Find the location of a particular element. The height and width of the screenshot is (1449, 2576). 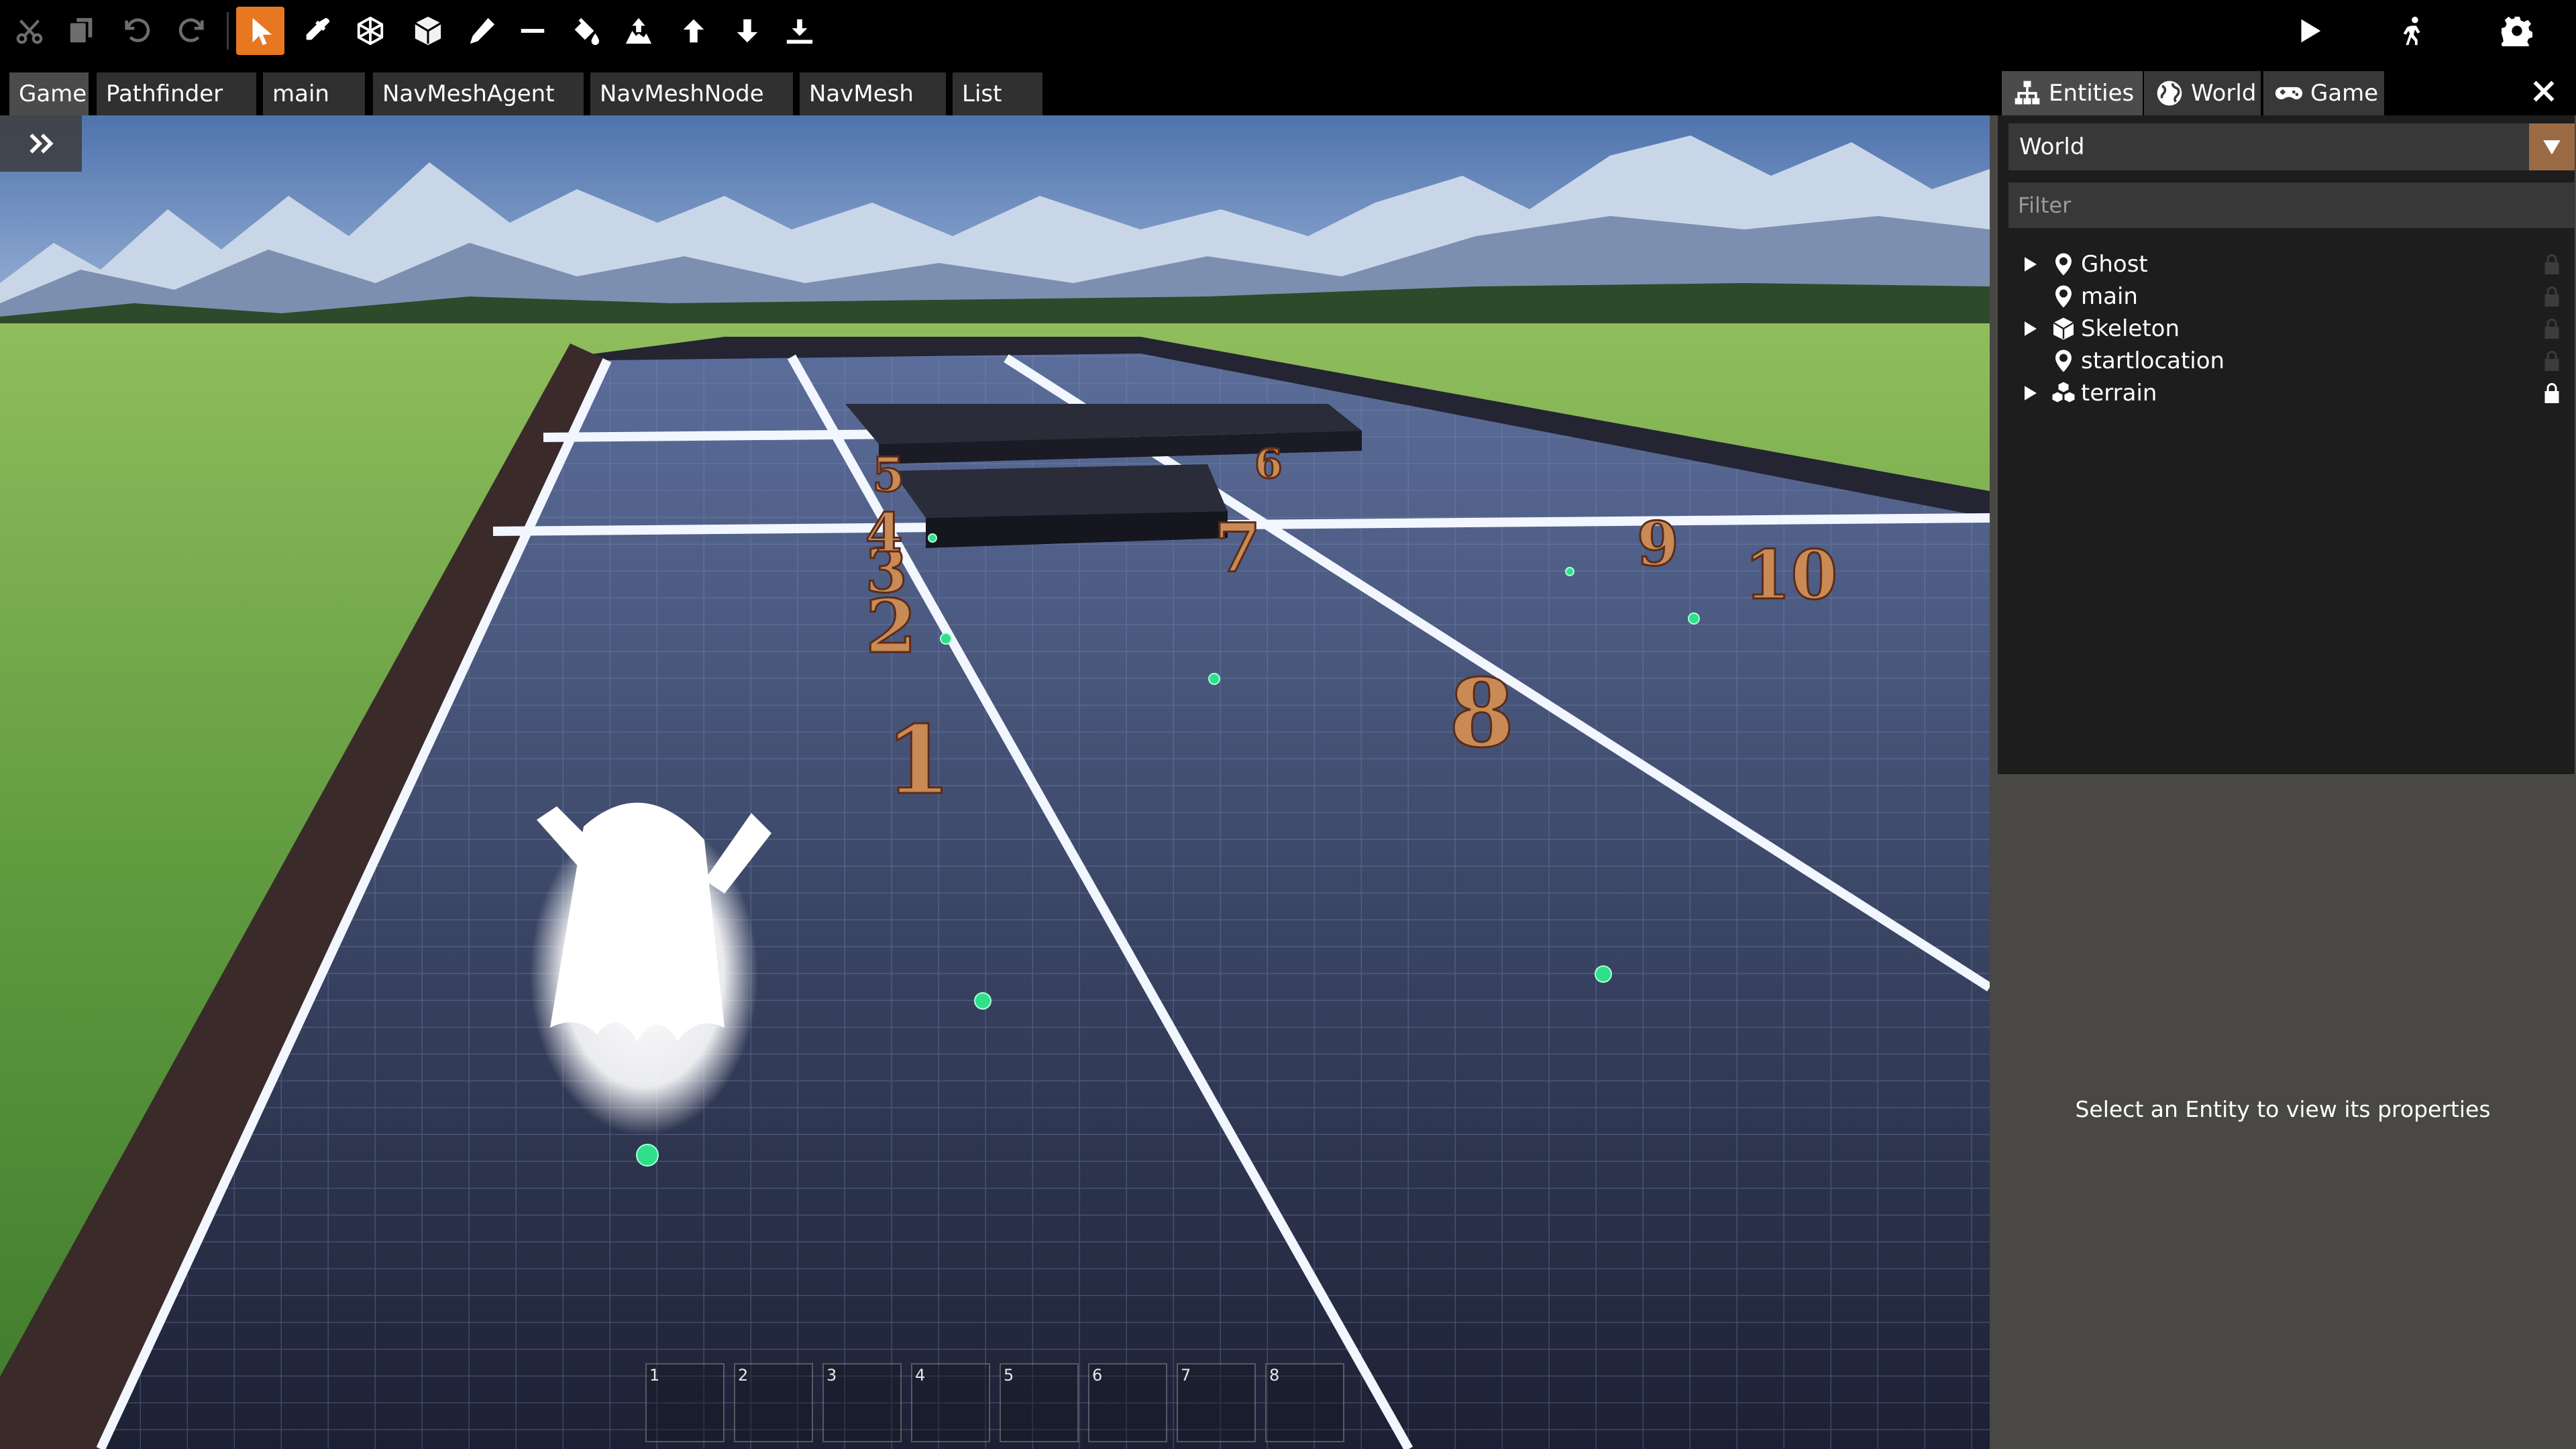

waypoint-4: 4 is located at coordinates (884, 532).